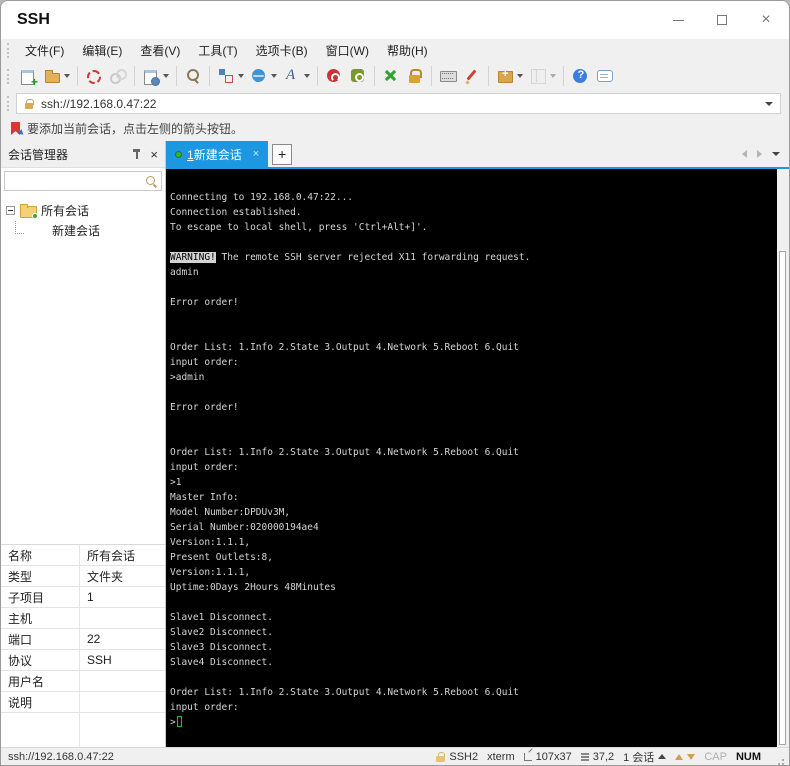 This screenshot has height=766, width=790. Describe the element at coordinates (77, 181) in the screenshot. I see `session-search-input` at that location.